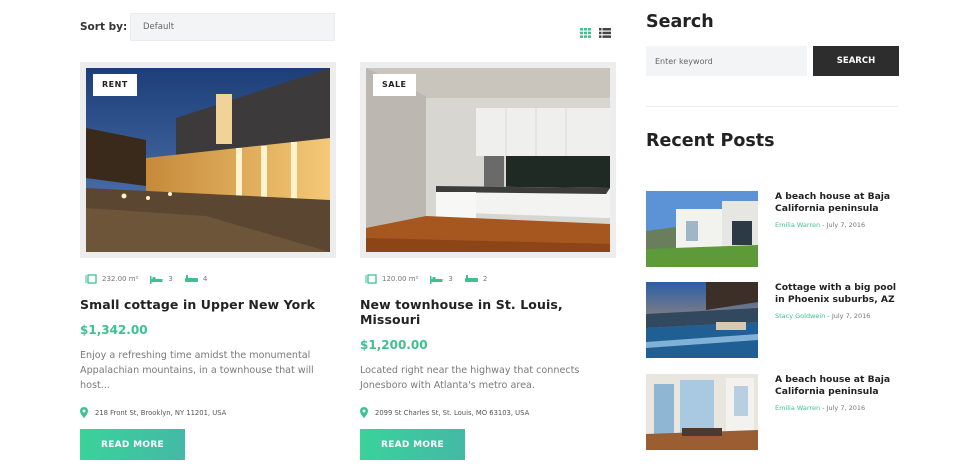 This screenshot has height=471, width=980. I want to click on sidebar: Search SEARCH Recent Posts, so click(773, 81).